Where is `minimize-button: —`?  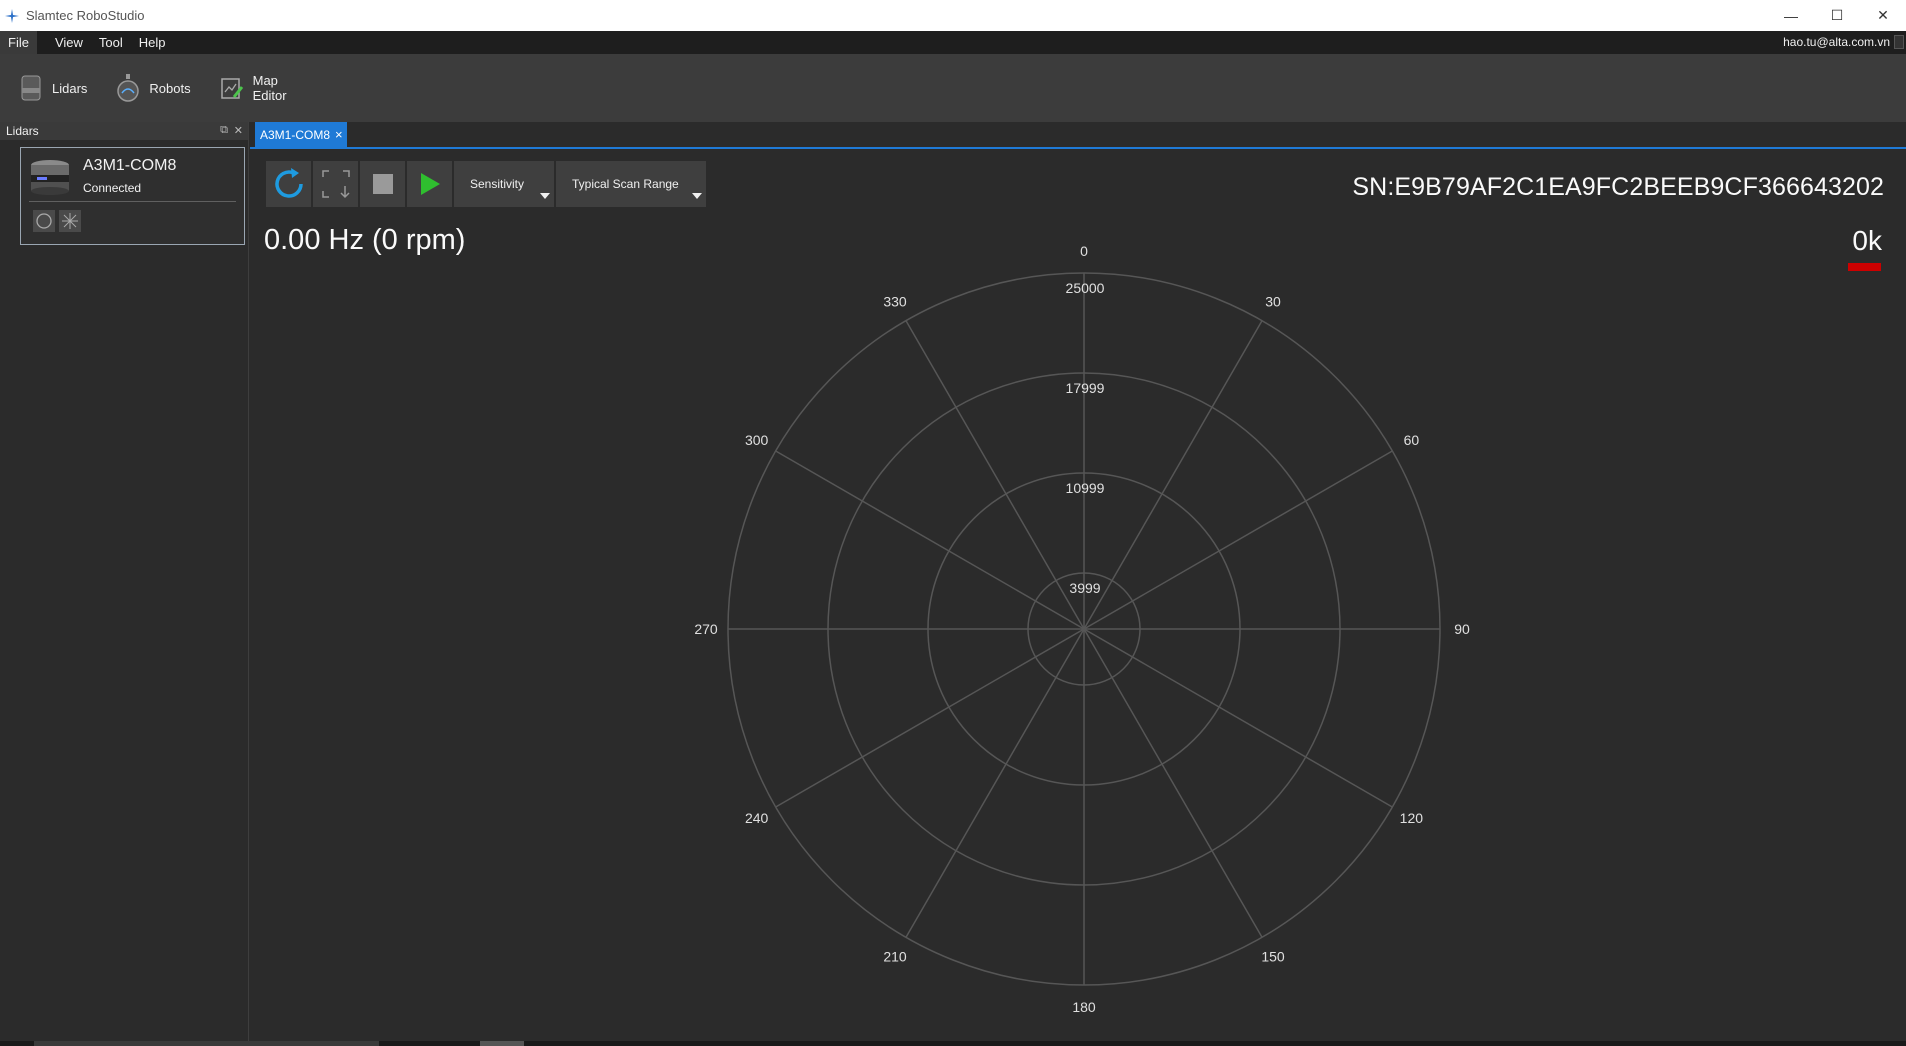 minimize-button: — is located at coordinates (1791, 15).